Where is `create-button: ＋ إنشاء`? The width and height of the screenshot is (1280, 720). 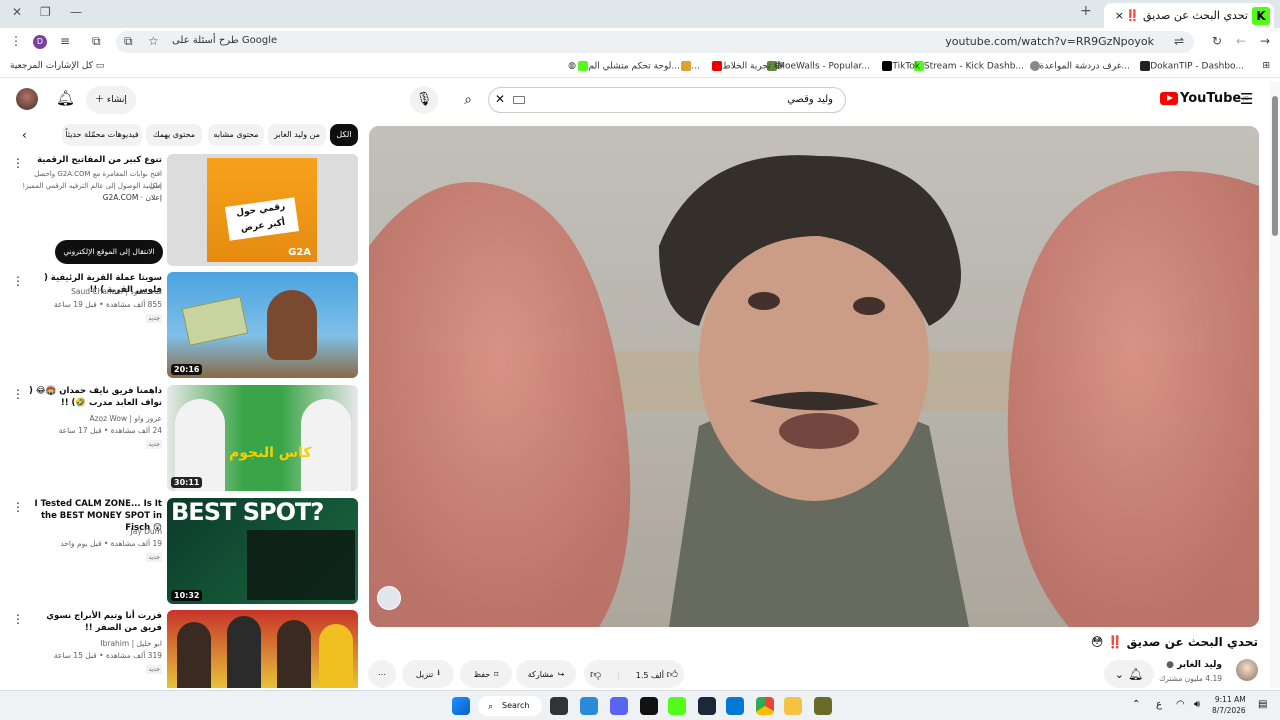
create-button: ＋ إنشاء is located at coordinates (111, 100).